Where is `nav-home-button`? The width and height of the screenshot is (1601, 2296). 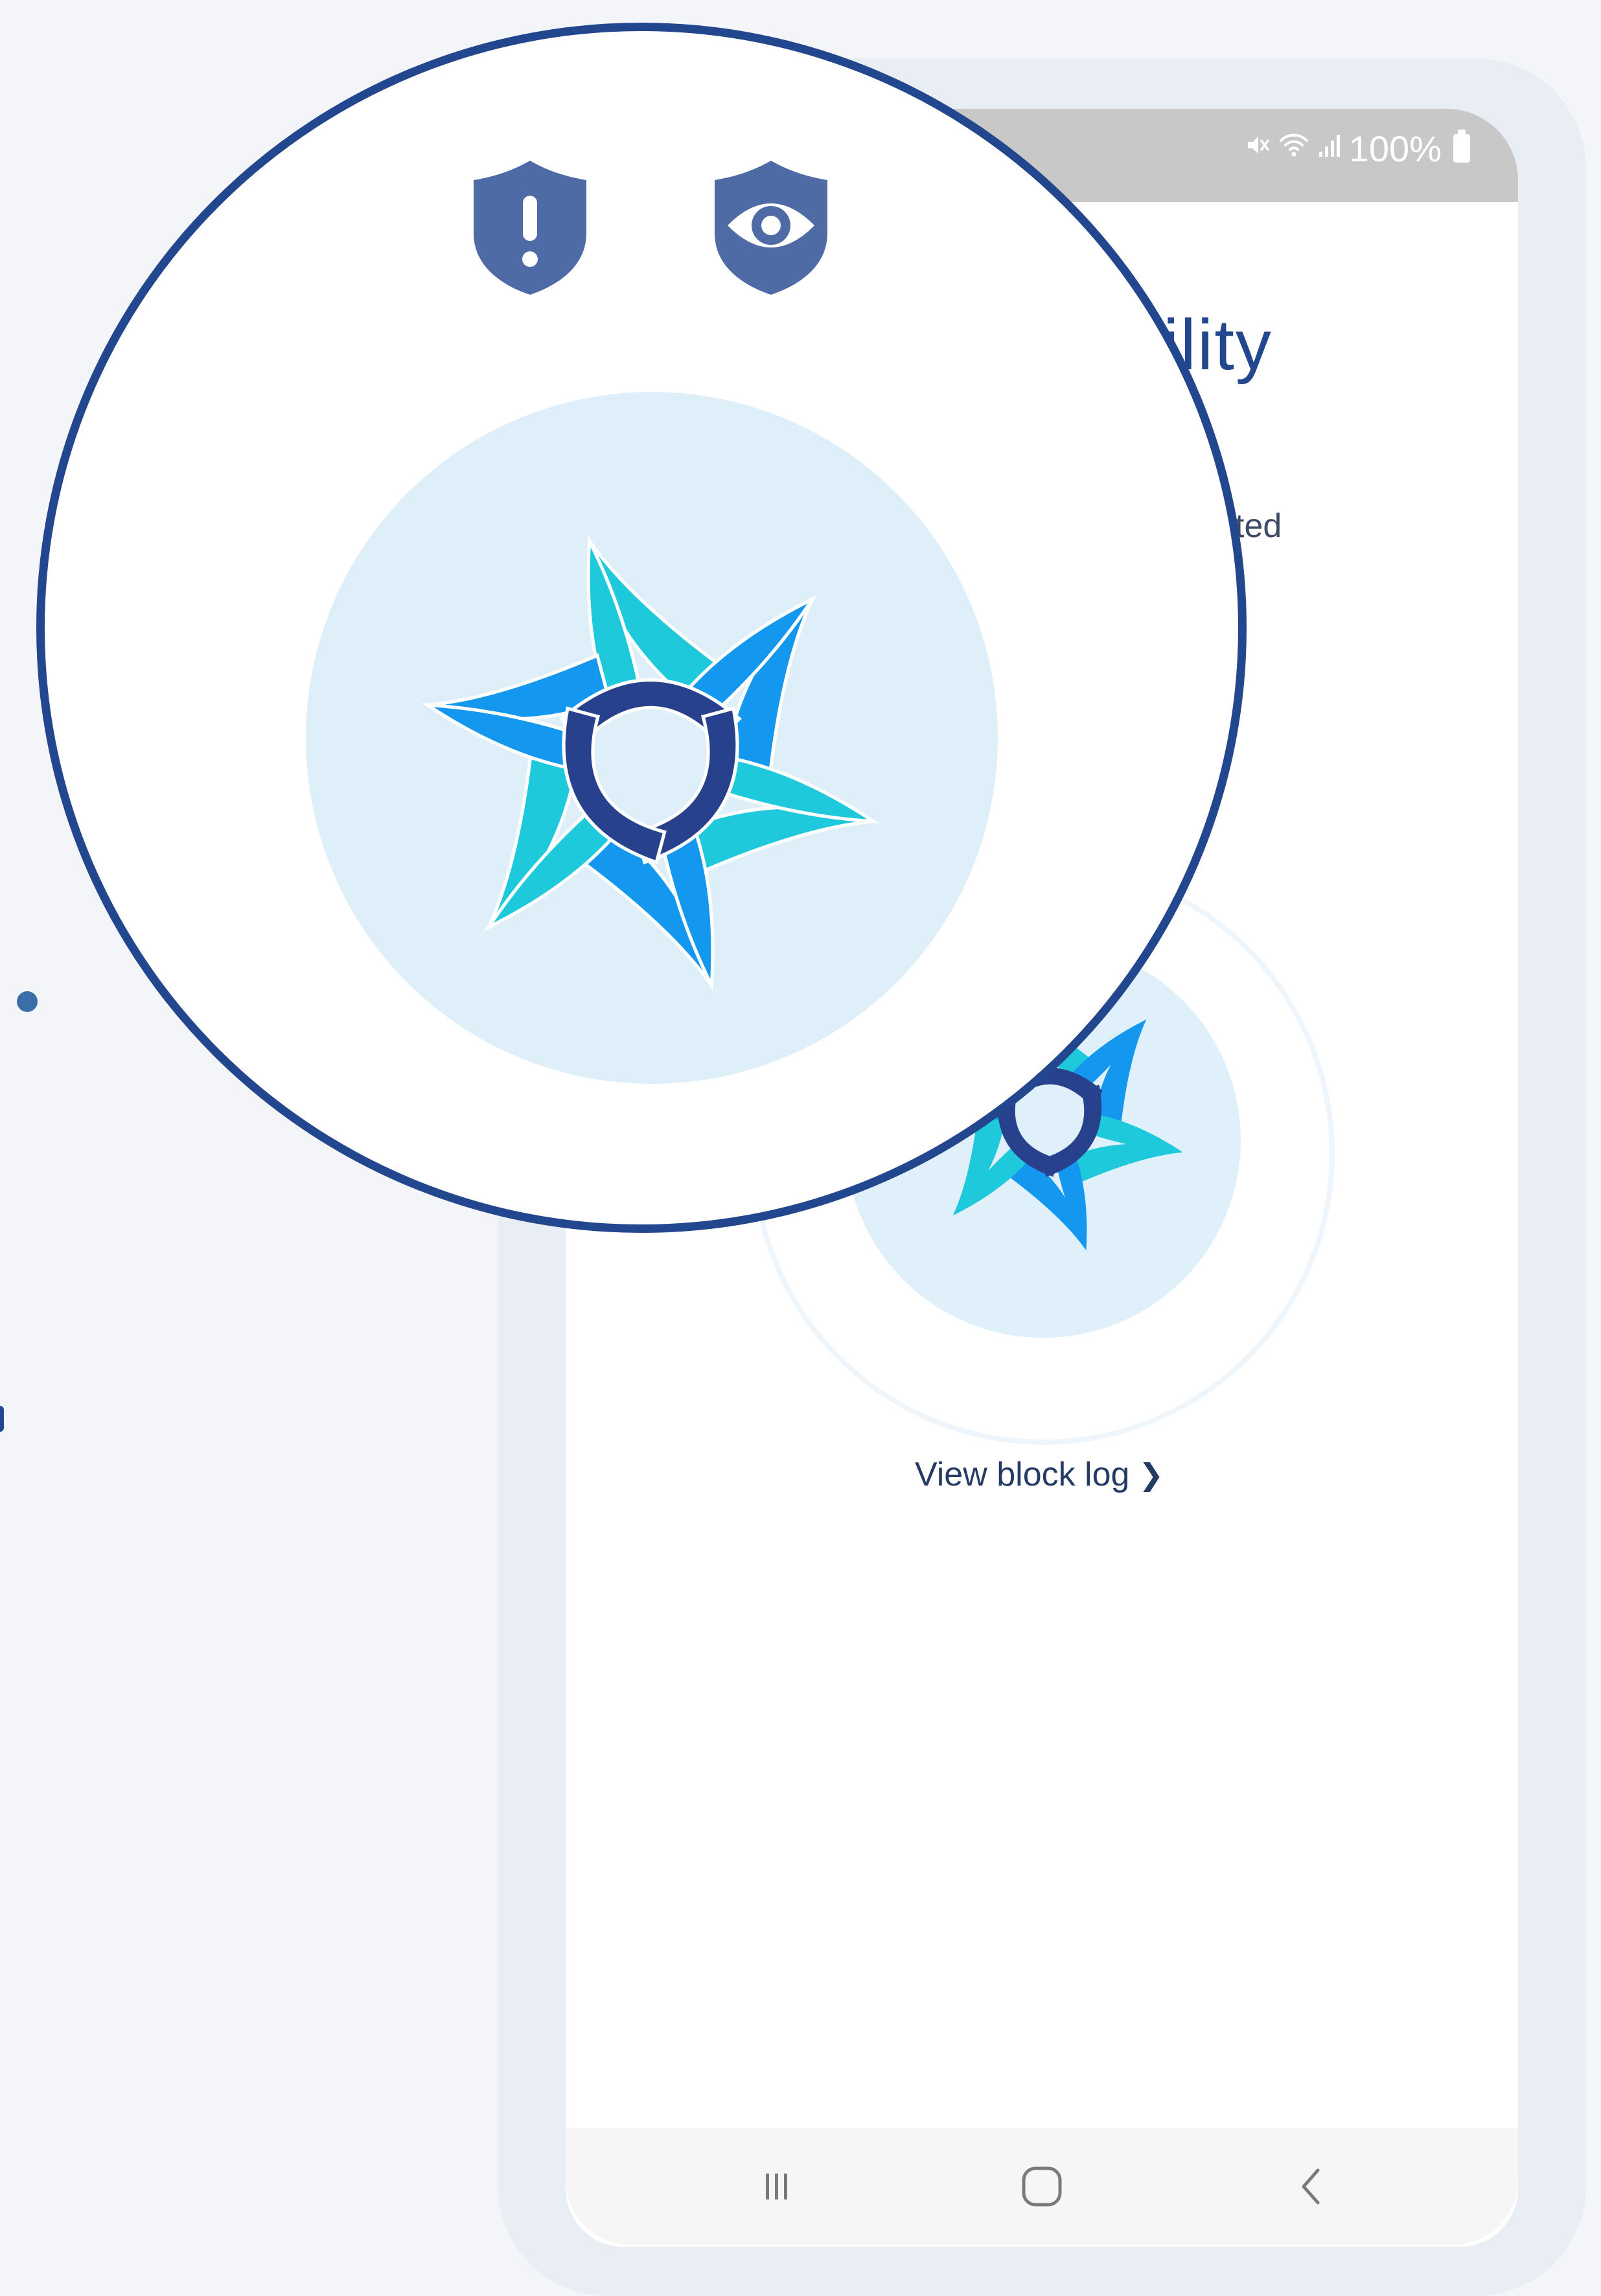 nav-home-button is located at coordinates (1042, 2186).